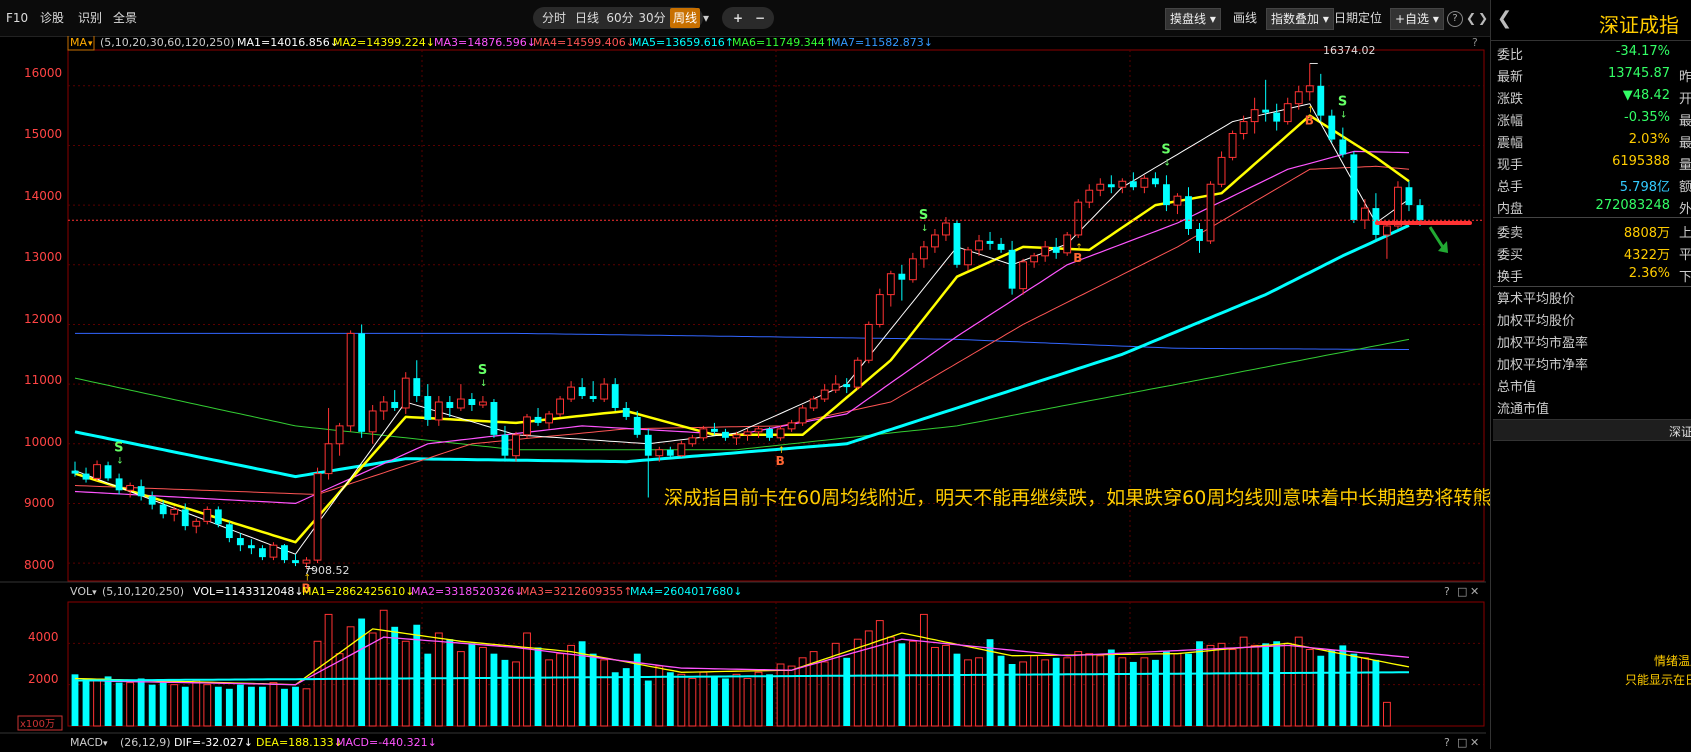 The height and width of the screenshot is (752, 1691). I want to click on chevron-down-icon: ▾, so click(90, 44).